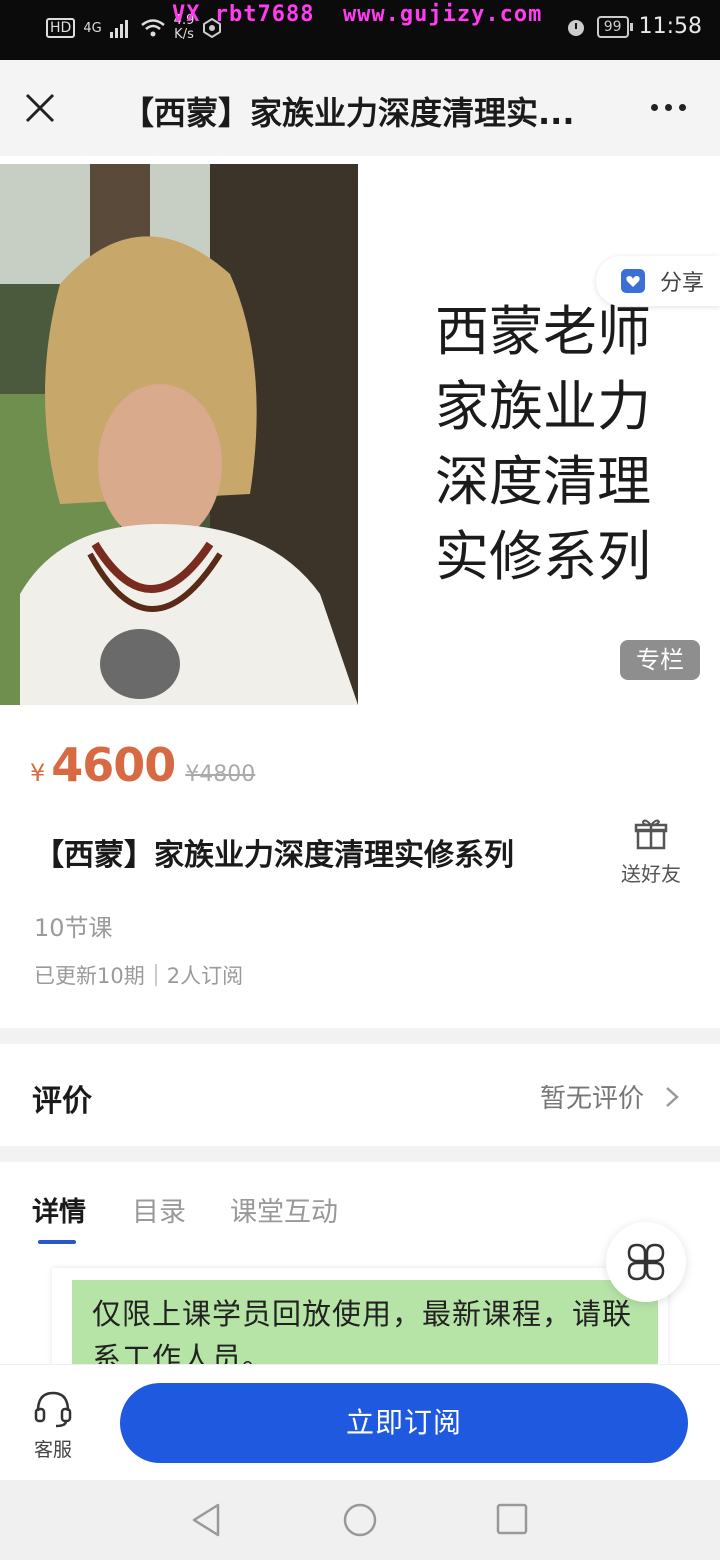 This screenshot has height=1560, width=720. I want to click on customer-service-label: 客服, so click(52, 1450).